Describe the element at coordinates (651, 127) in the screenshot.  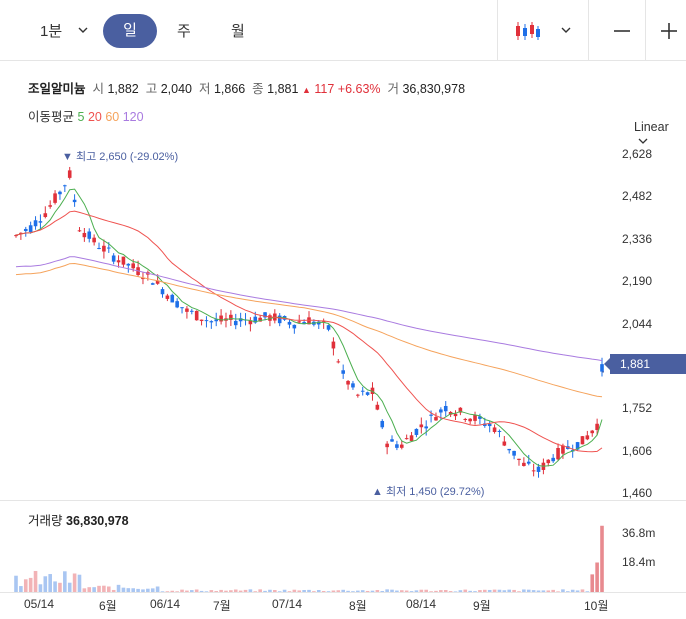
I see `scale-label: Linear` at that location.